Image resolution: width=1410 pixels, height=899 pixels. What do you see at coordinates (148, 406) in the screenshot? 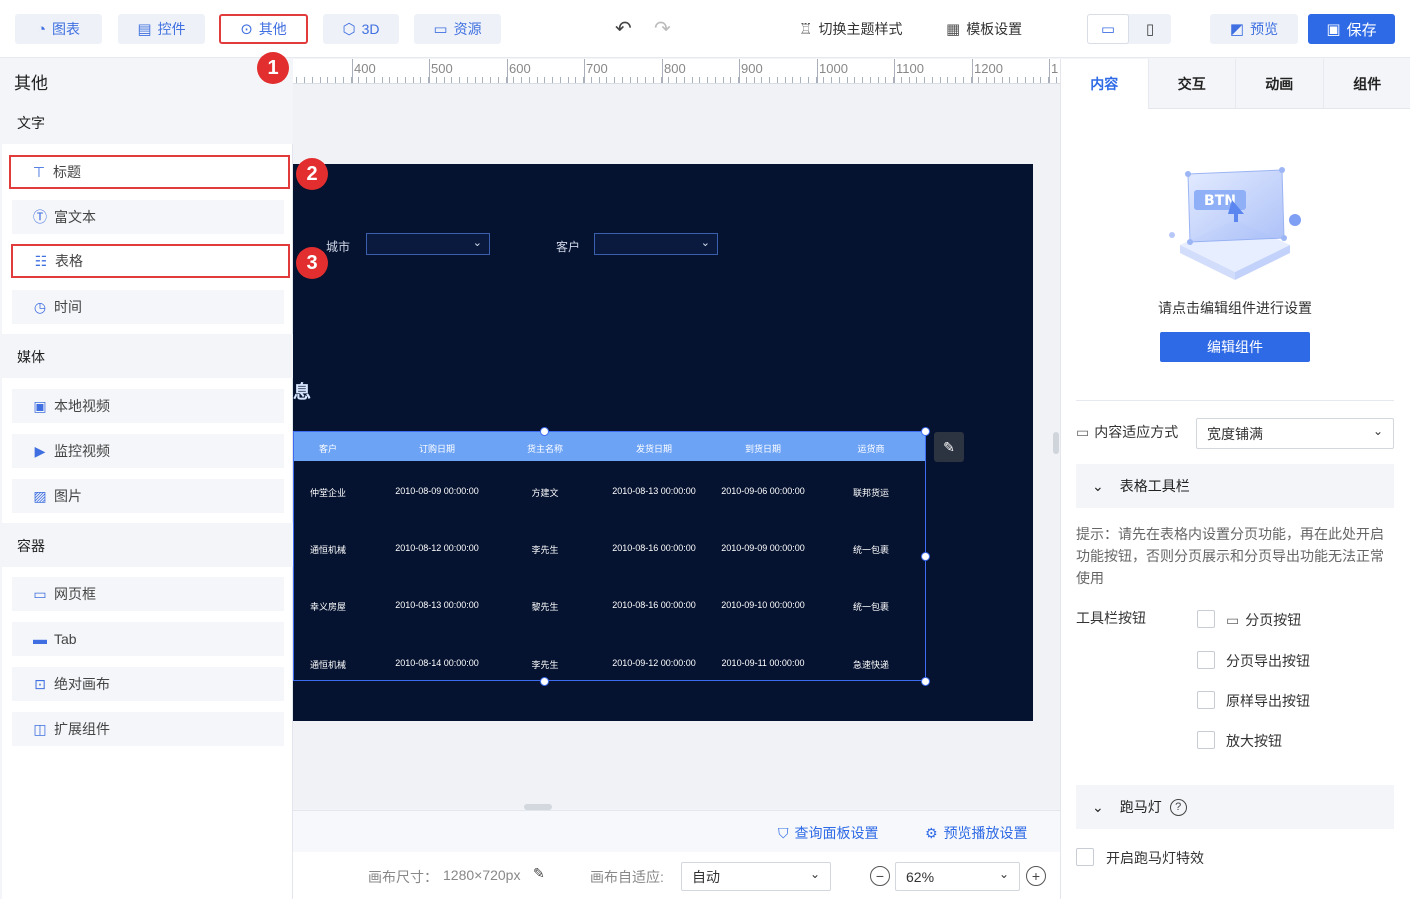
I see `component-local-video: ▣ 本地视频` at bounding box center [148, 406].